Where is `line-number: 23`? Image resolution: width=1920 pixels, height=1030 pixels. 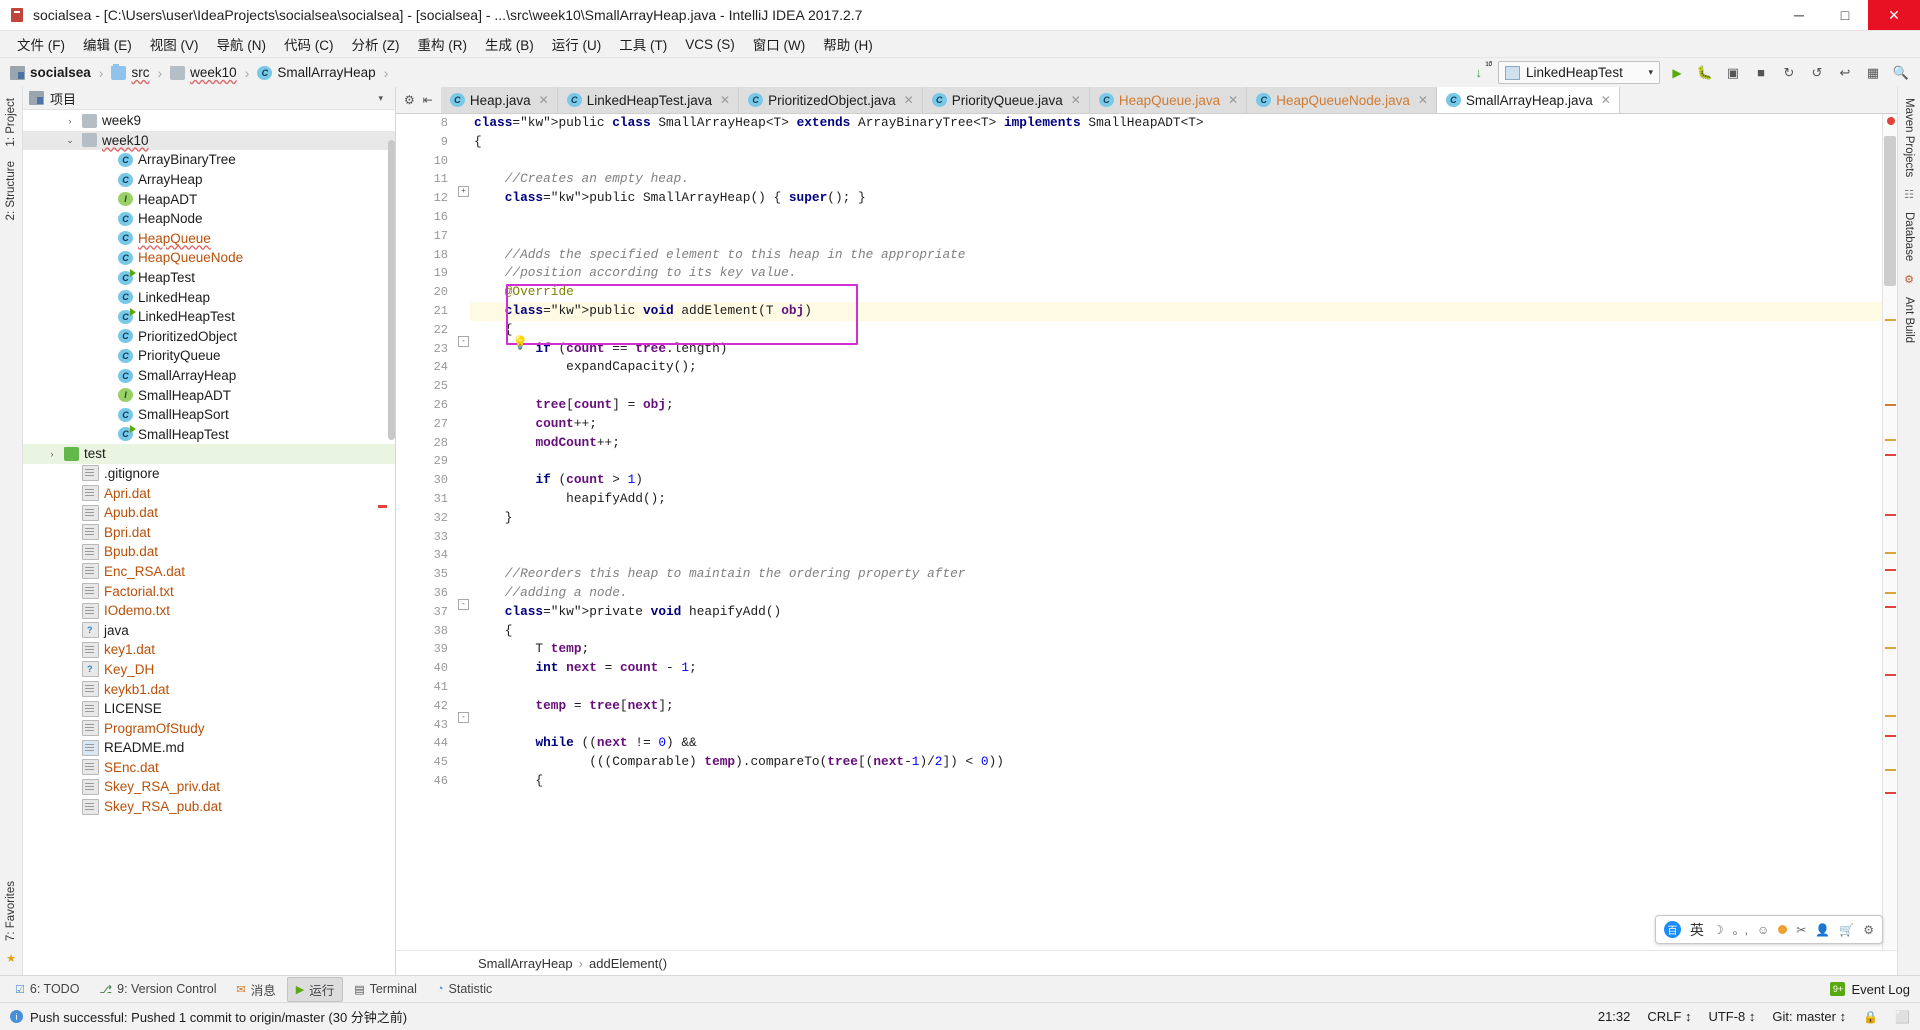
line-number: 23 is located at coordinates (426, 349).